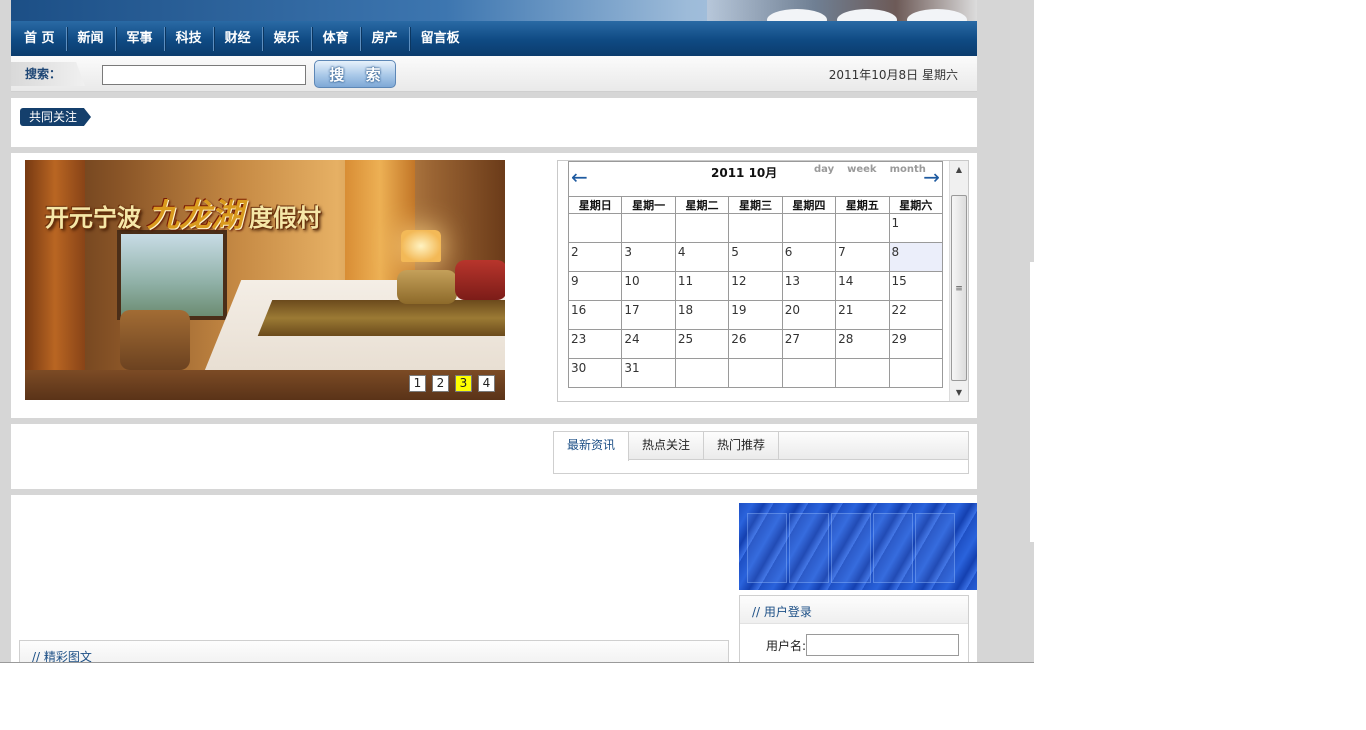  I want to click on calendar-day-cell: 7, so click(862, 257).